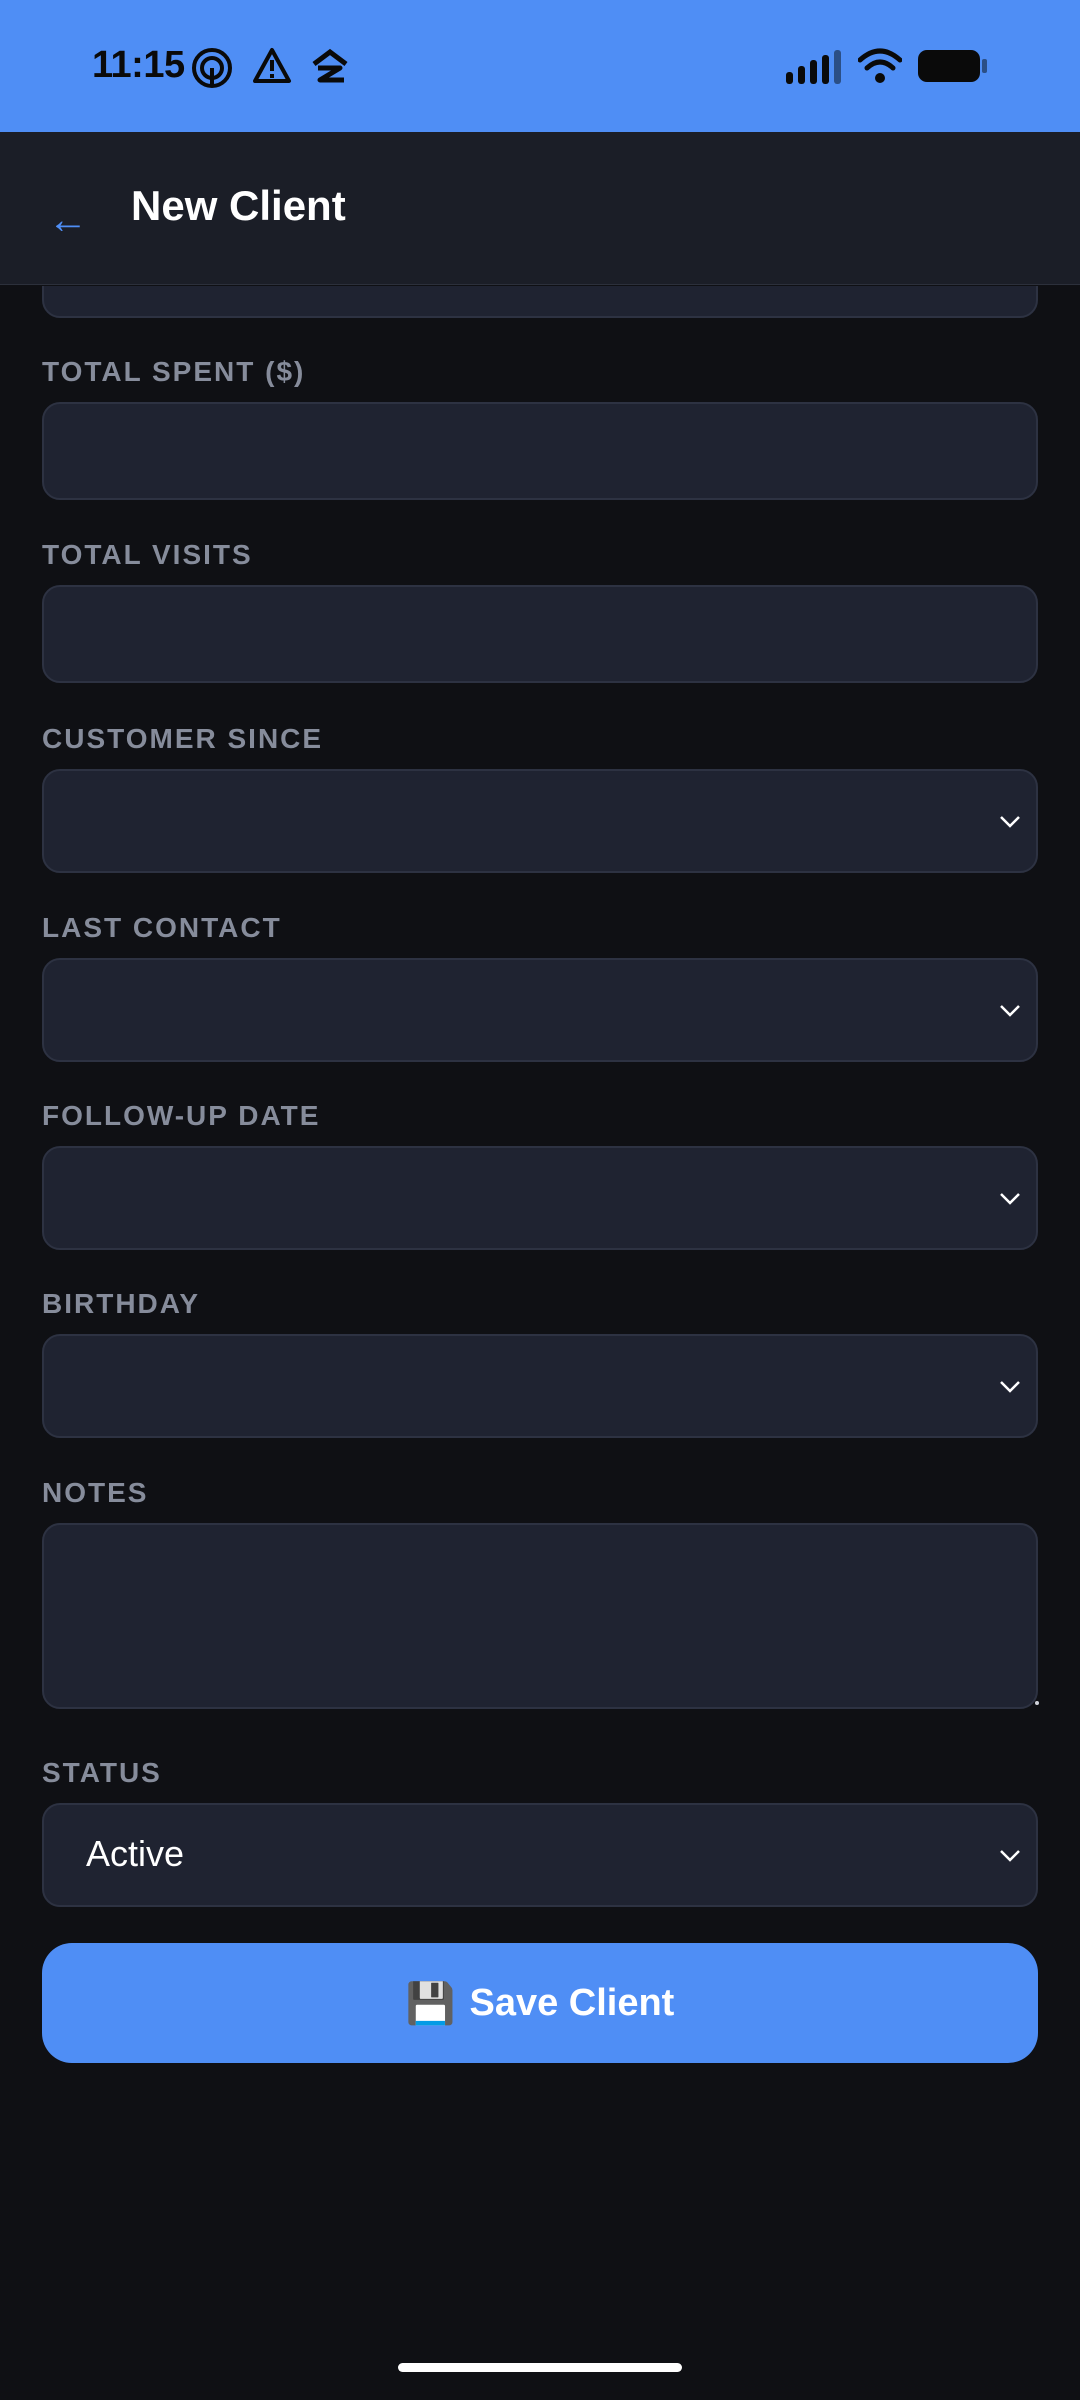 This screenshot has width=1080, height=2400. I want to click on status-value: Active, so click(135, 1853).